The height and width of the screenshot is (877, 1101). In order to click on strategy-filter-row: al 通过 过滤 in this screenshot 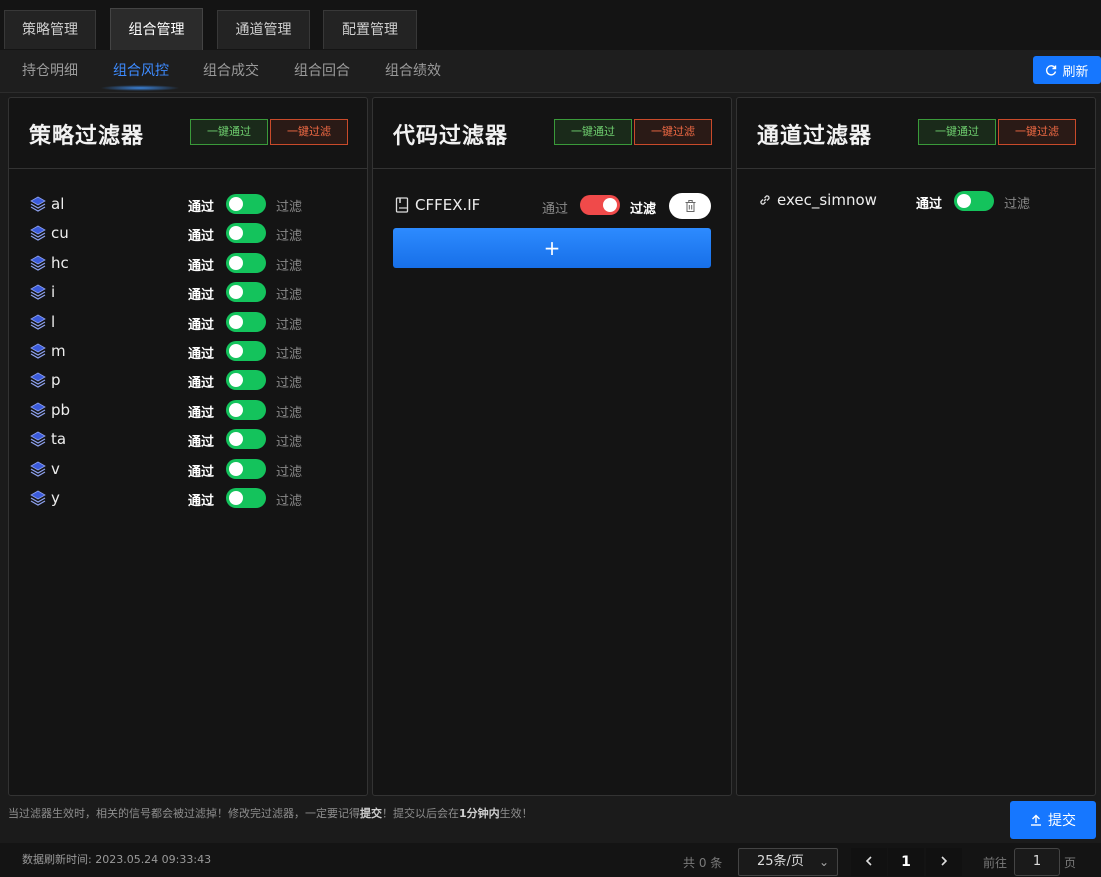, I will do `click(188, 205)`.